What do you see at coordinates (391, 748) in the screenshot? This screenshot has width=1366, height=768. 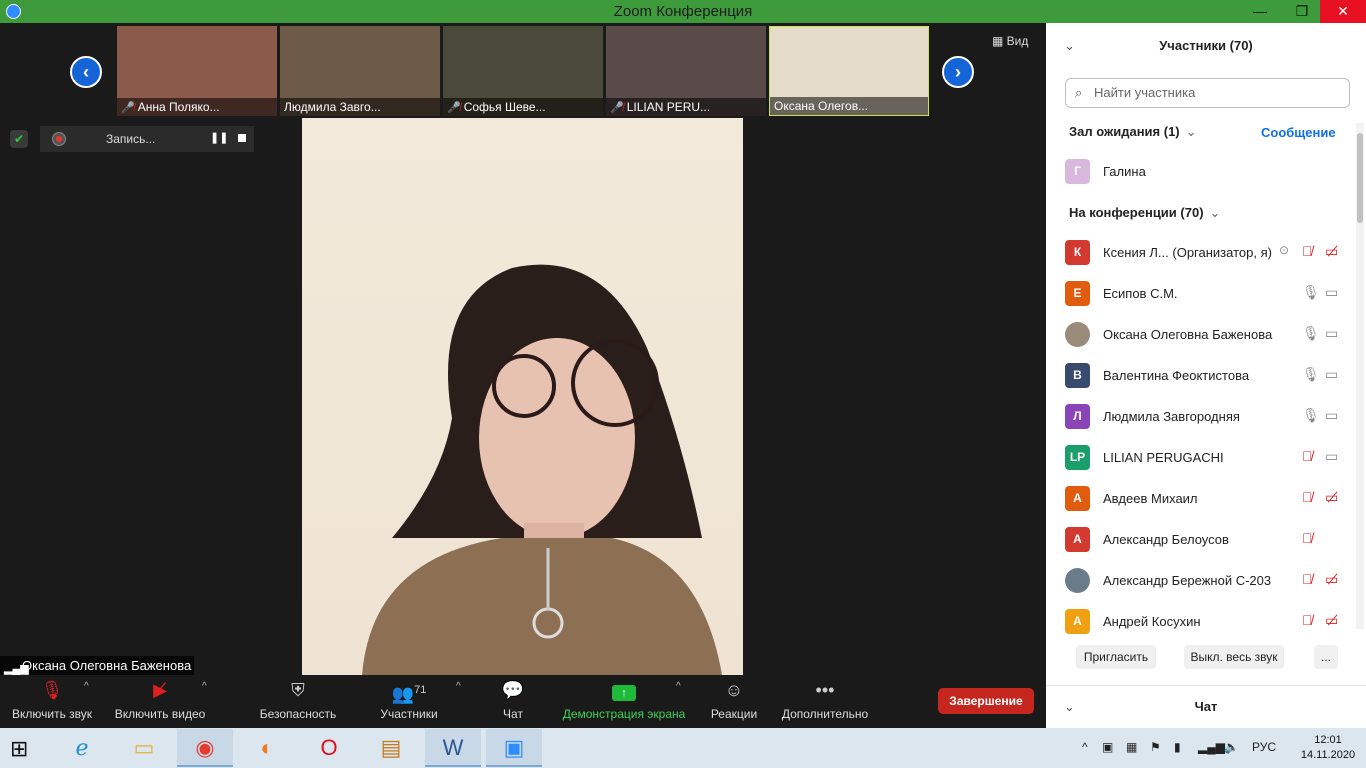 I see `notes-app-icon: ▤` at bounding box center [391, 748].